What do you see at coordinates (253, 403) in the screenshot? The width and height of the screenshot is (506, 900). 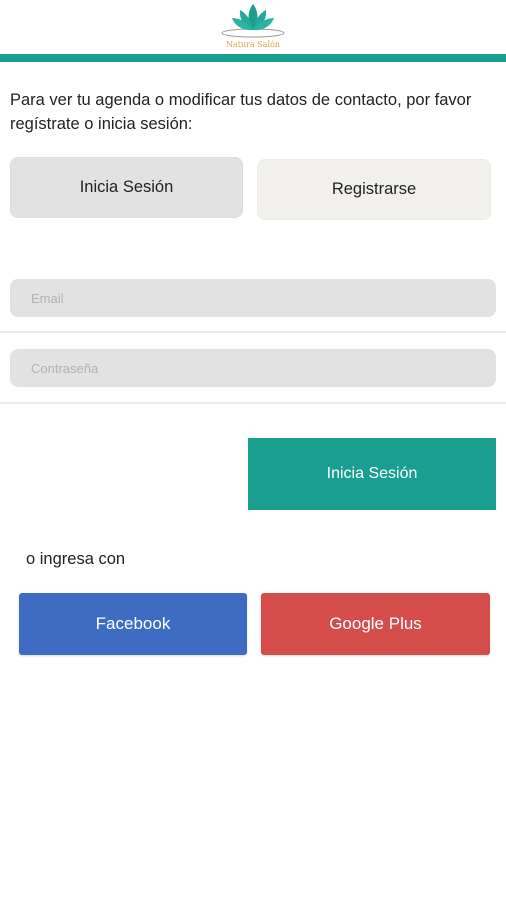 I see `password-divider` at bounding box center [253, 403].